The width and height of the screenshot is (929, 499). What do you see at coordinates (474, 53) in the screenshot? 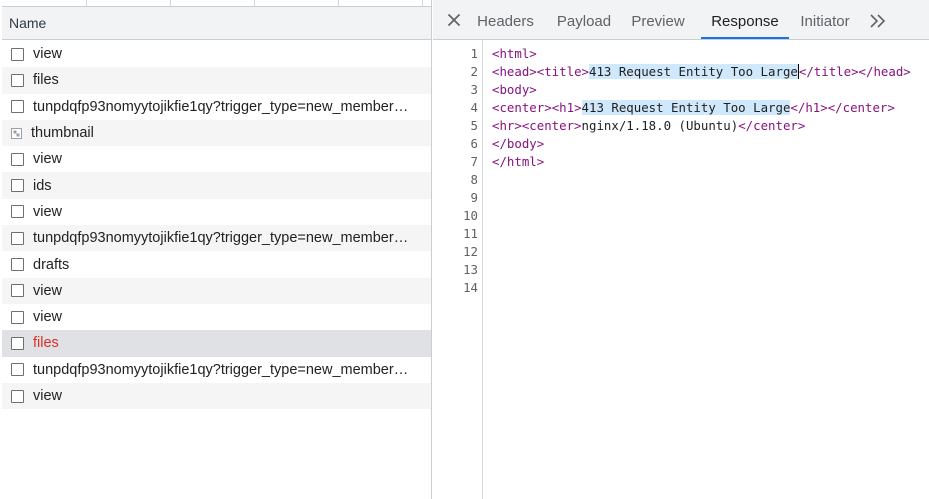
I see `line-number: 1` at bounding box center [474, 53].